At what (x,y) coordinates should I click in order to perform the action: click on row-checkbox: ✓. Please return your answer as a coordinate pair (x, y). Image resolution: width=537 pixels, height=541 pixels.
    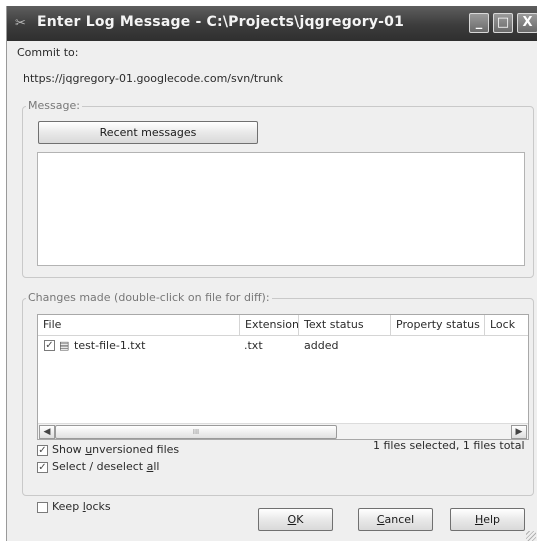
    Looking at the image, I should click on (49, 345).